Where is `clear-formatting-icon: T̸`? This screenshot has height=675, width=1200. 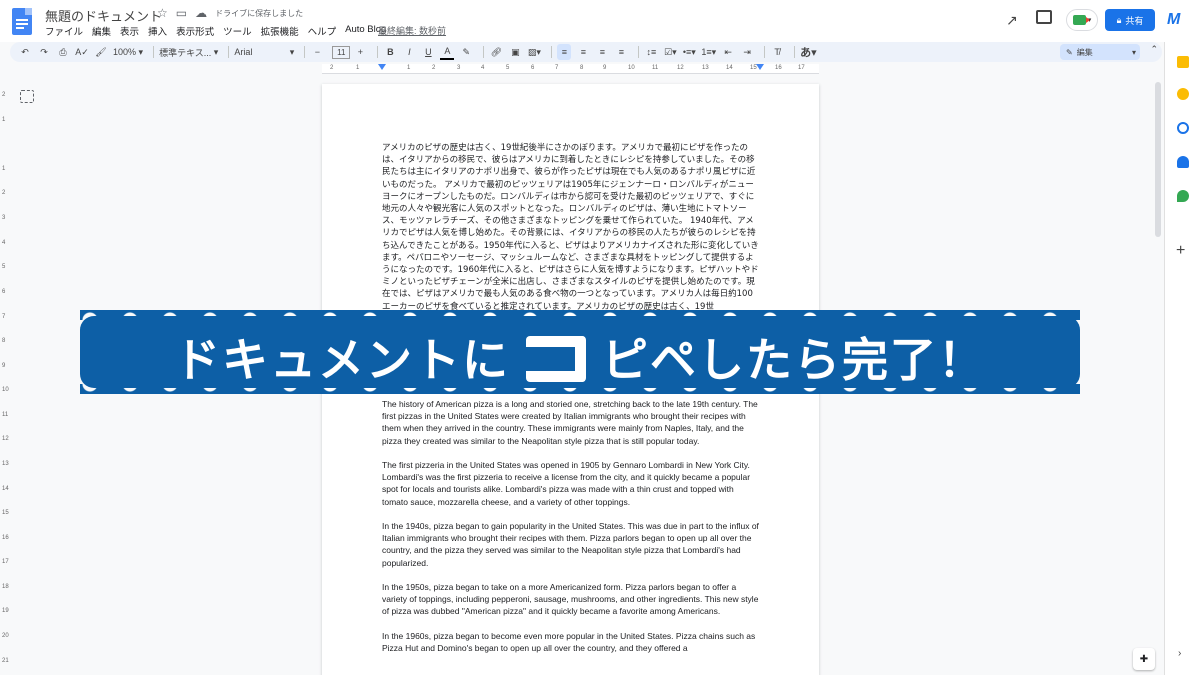
clear-formatting-icon: T̸ is located at coordinates (777, 52).